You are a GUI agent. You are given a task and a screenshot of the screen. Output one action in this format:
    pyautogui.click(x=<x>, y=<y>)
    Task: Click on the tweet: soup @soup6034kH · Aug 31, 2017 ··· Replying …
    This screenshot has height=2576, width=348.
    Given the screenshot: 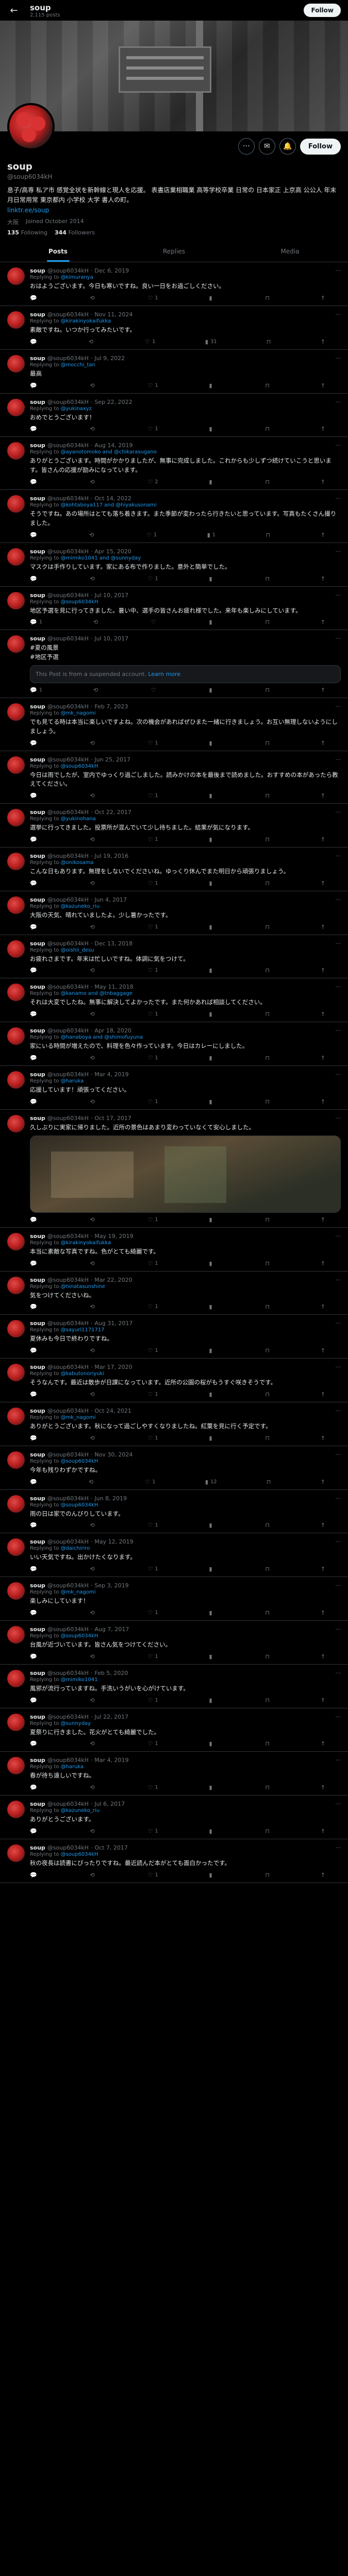 What is the action you would take?
    pyautogui.click(x=174, y=1337)
    